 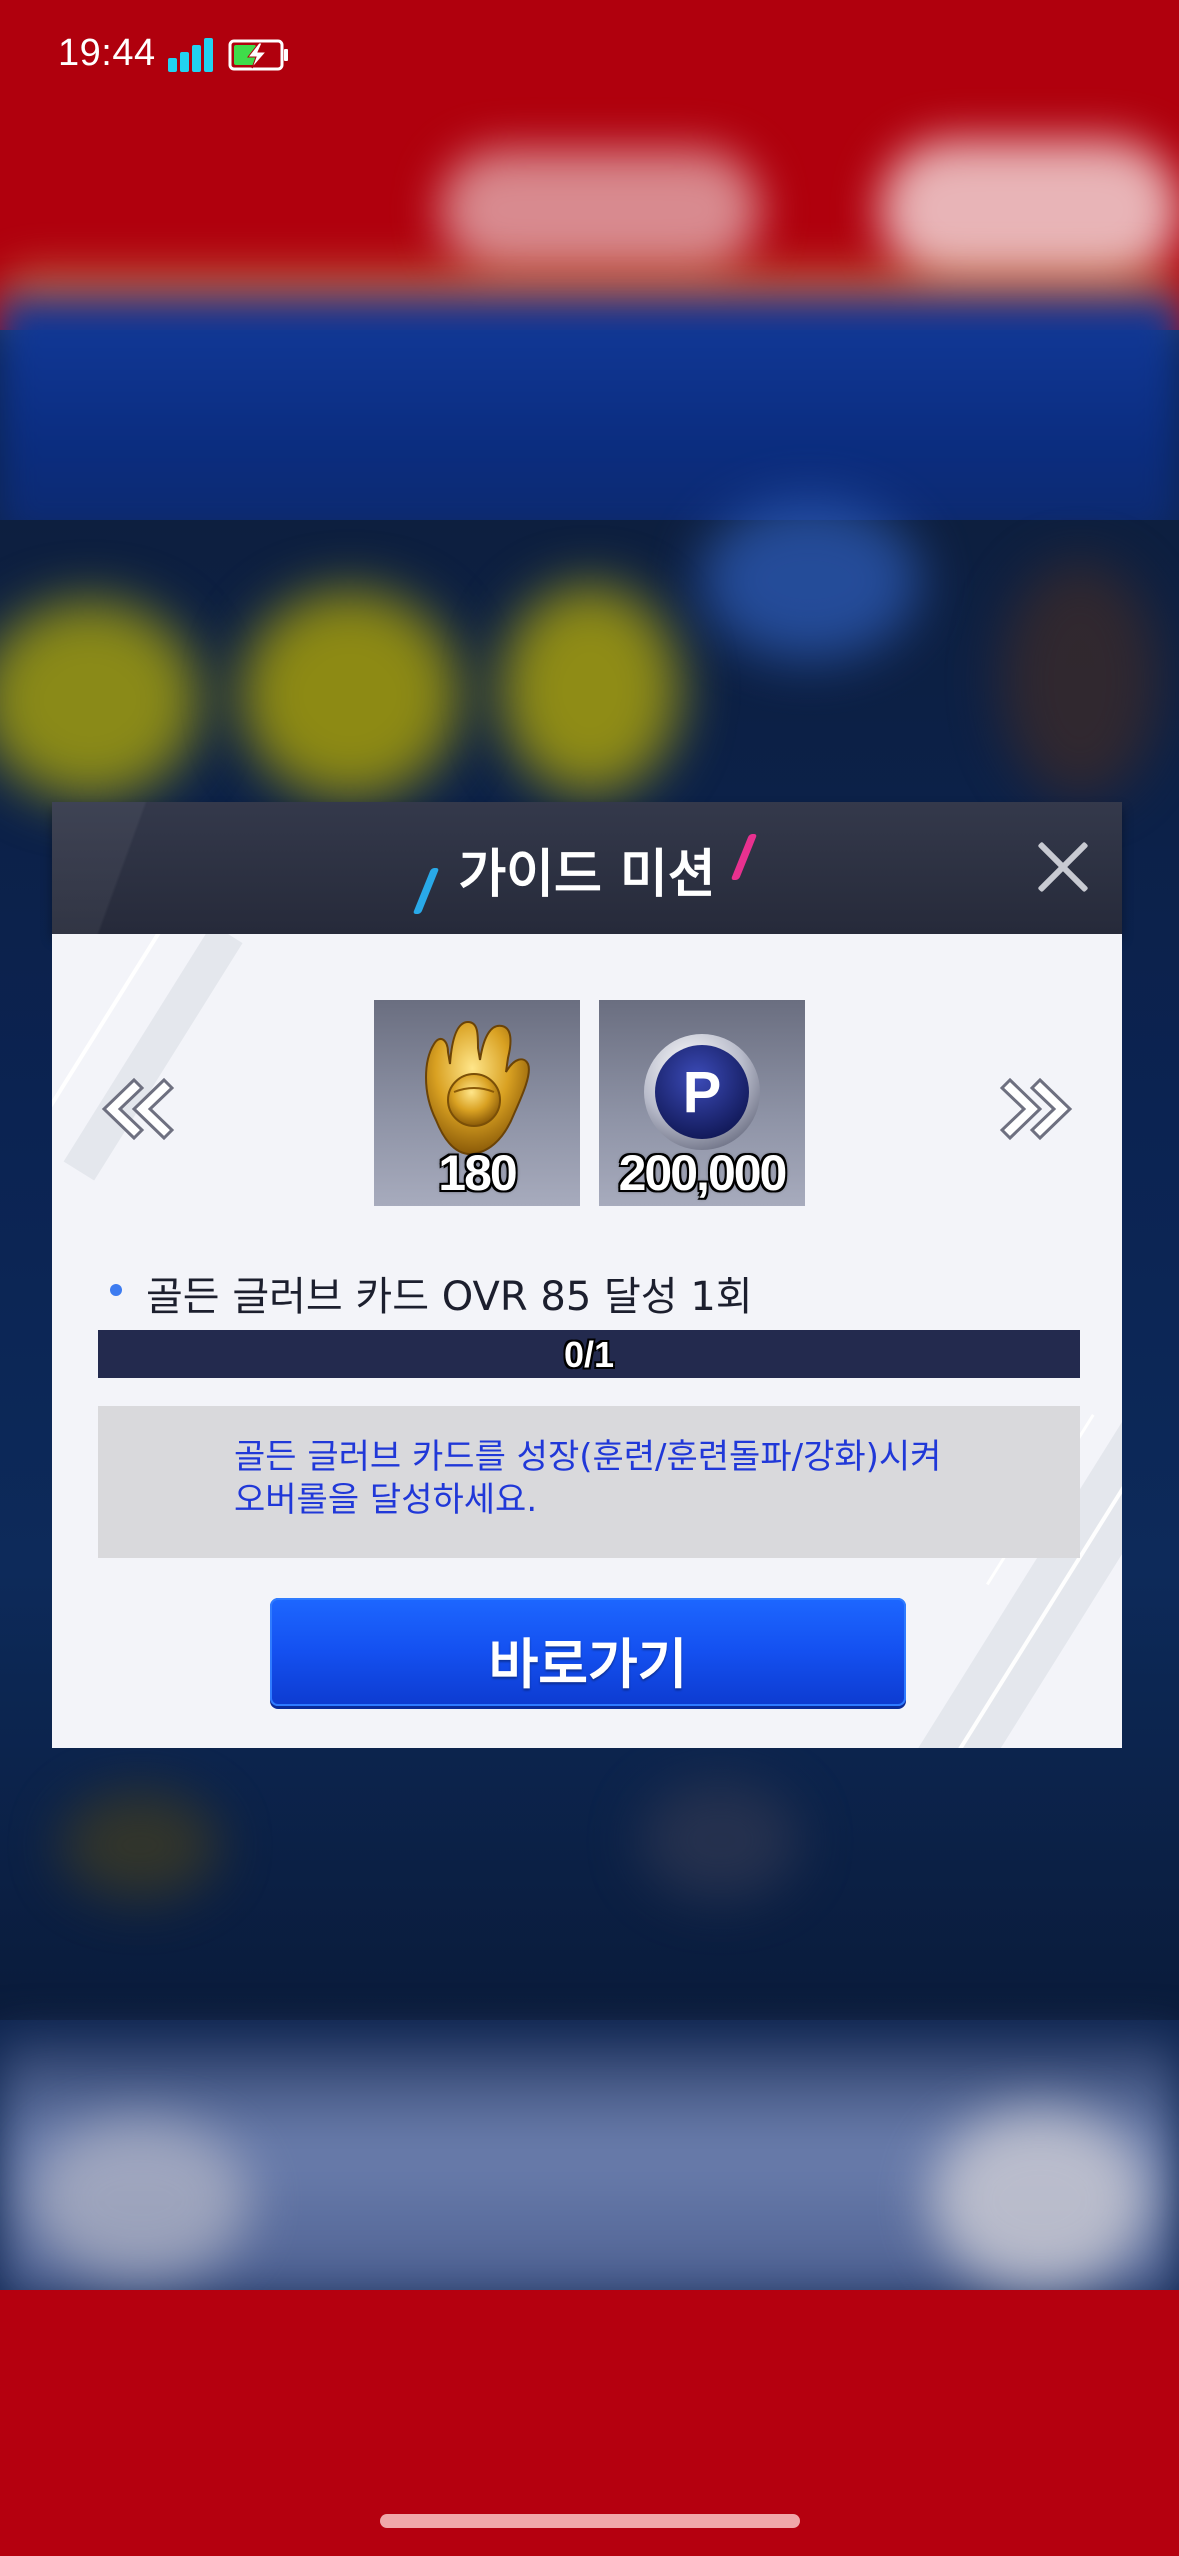 I want to click on bullet-dot-icon, so click(x=116, y=1290).